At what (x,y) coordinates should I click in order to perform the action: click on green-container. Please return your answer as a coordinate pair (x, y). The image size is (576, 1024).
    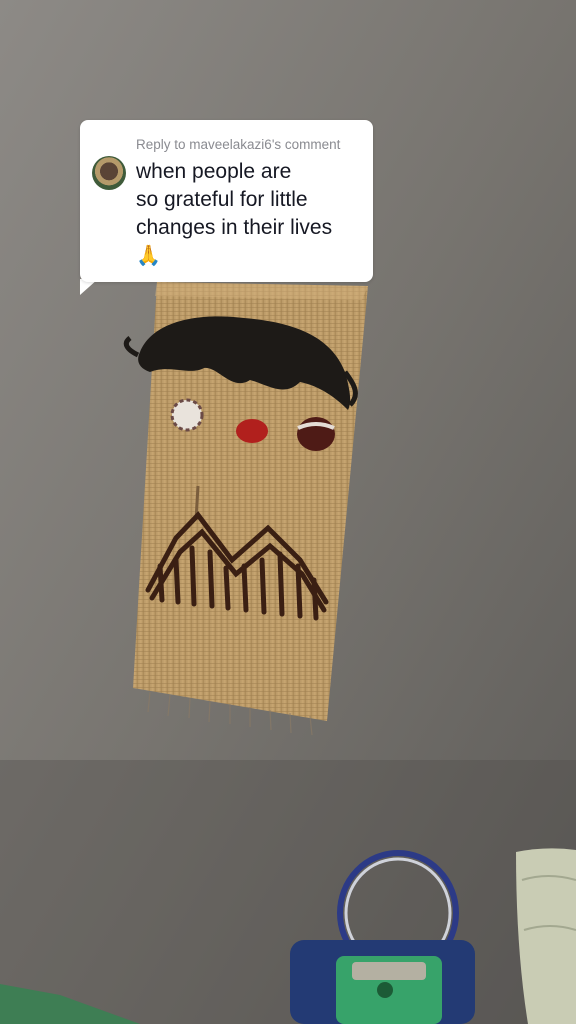
    Looking at the image, I should click on (382, 982).